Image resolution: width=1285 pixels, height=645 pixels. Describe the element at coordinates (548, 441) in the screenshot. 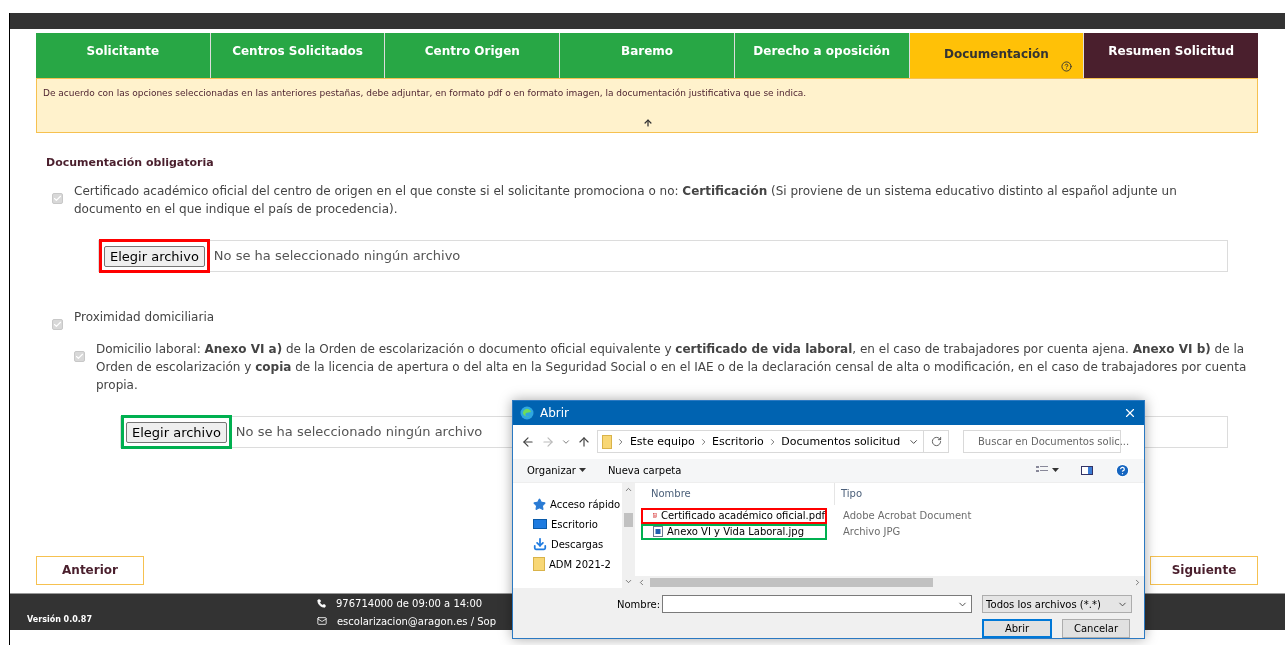

I see `forward-icon` at that location.